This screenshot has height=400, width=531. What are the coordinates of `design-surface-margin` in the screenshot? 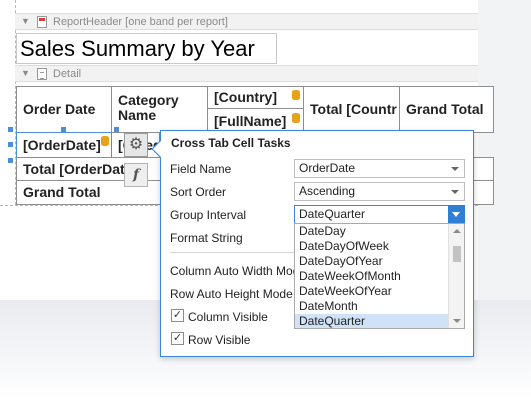 It's located at (504, 150).